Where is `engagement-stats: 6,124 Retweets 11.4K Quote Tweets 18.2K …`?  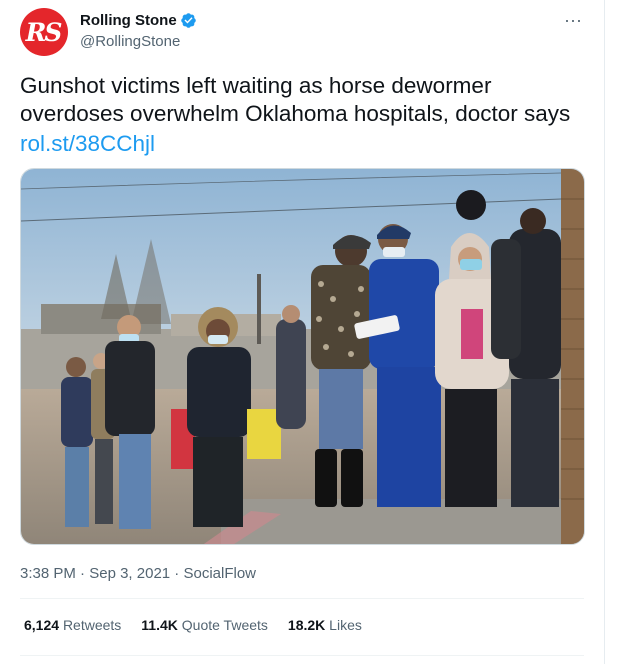 engagement-stats: 6,124 Retweets 11.4K Quote Tweets 18.2K … is located at coordinates (203, 625).